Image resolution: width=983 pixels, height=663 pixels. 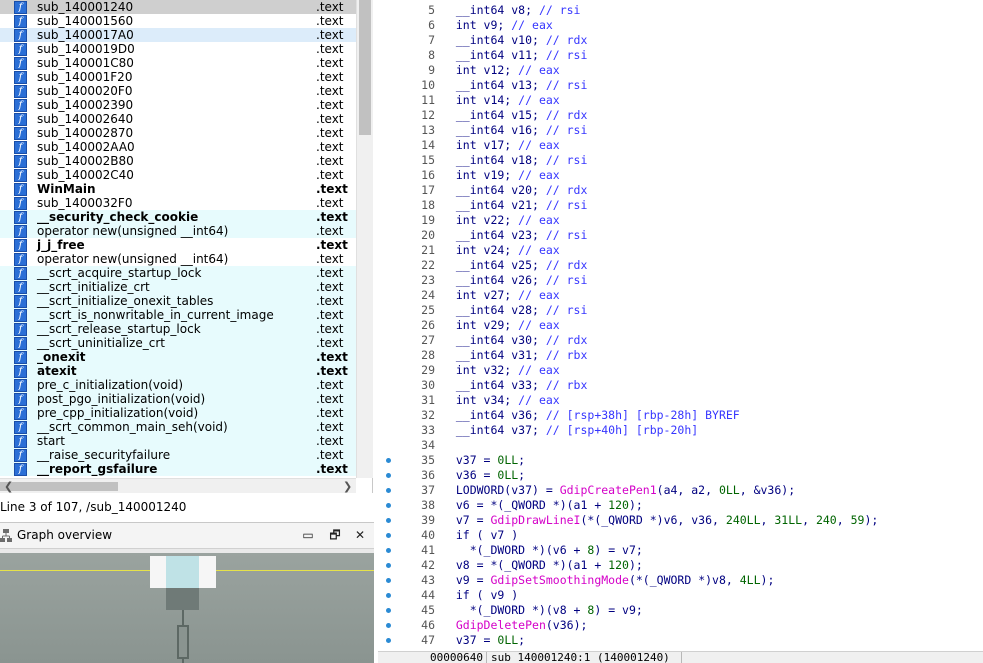 What do you see at coordinates (178, 77) in the screenshot?
I see `function-row: f sub_140001F20 .text` at bounding box center [178, 77].